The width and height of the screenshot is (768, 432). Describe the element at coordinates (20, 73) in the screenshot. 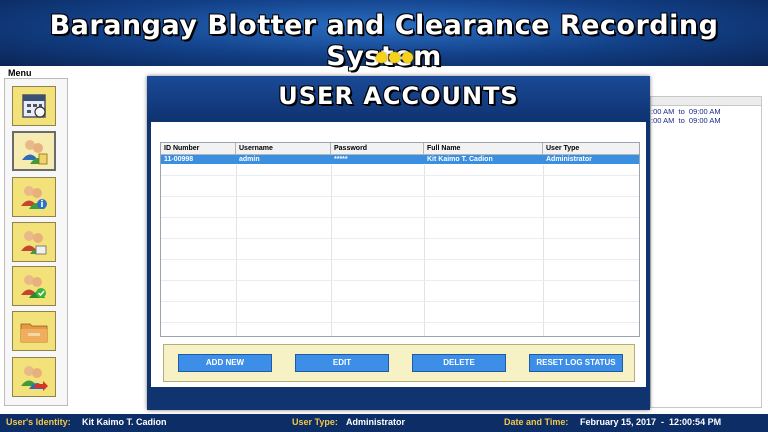

I see `menu-label: Menu` at that location.